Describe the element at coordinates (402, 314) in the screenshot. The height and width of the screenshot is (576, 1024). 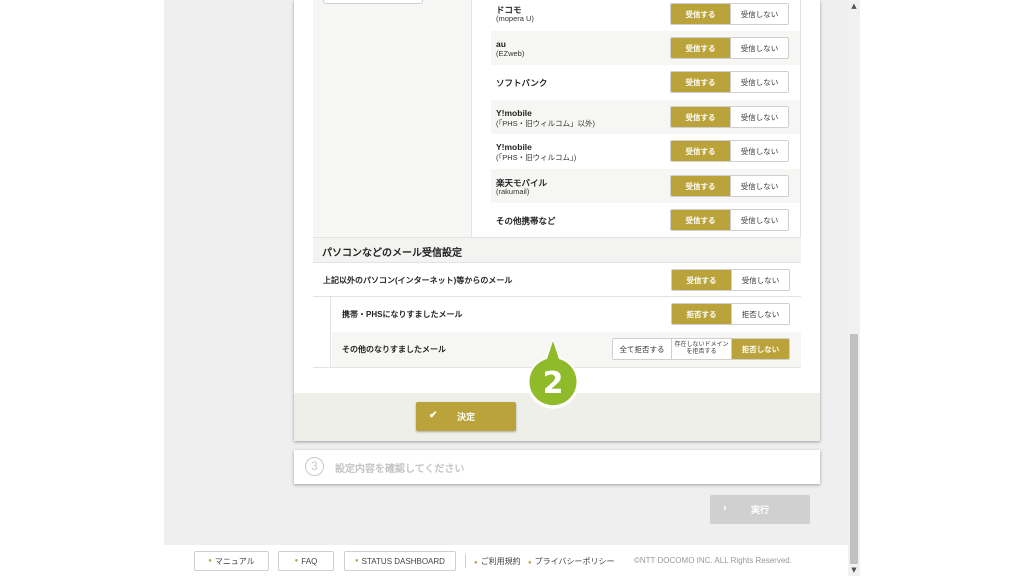
I see `spoof-mobile-label: 携帯・PHSになりすましたメール` at that location.